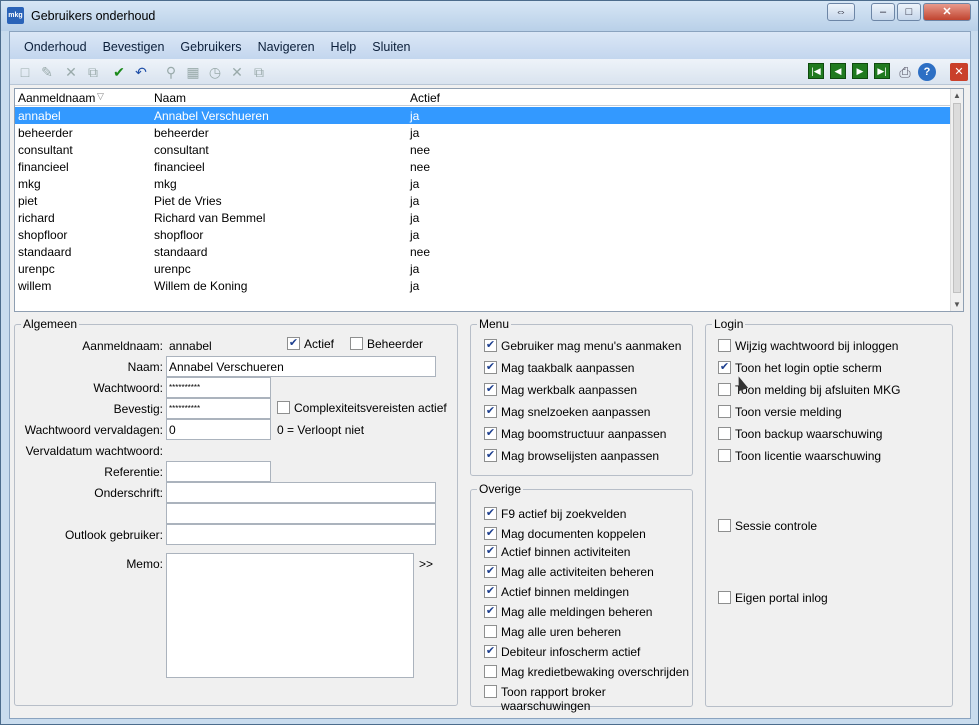  I want to click on memo-textarea, so click(290, 615).